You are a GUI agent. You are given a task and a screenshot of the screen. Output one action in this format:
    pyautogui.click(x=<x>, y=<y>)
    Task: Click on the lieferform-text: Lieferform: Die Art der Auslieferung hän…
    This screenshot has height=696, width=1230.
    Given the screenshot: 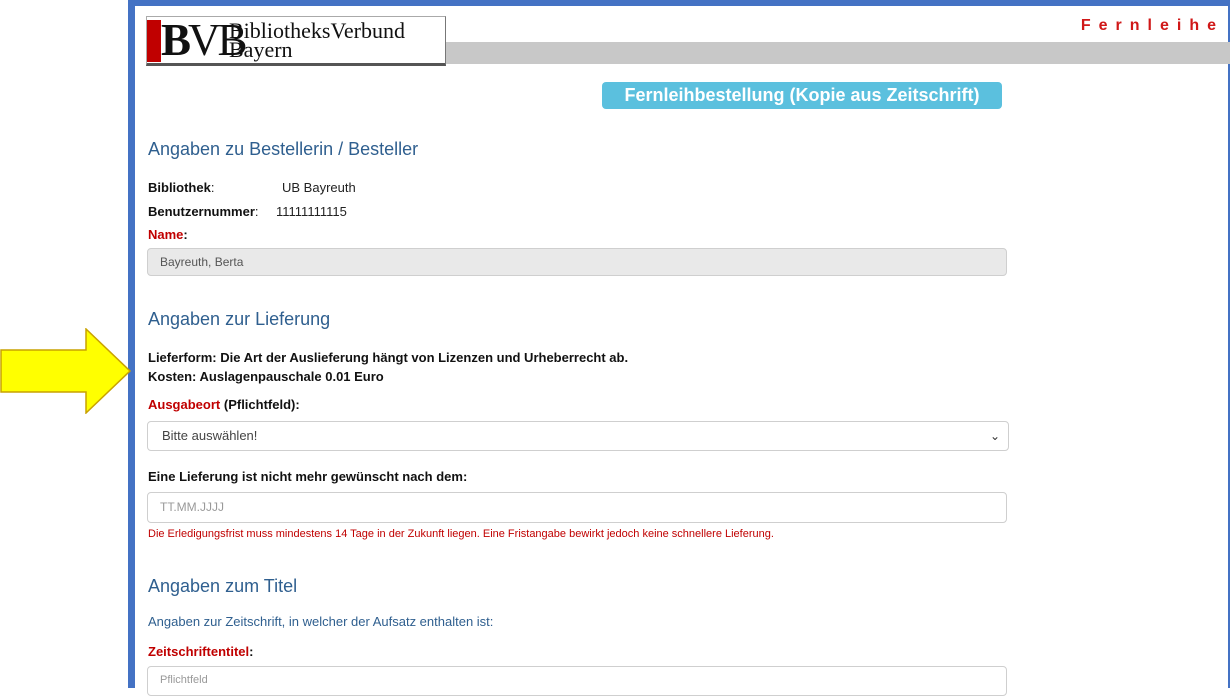 What is the action you would take?
    pyautogui.click(x=388, y=357)
    